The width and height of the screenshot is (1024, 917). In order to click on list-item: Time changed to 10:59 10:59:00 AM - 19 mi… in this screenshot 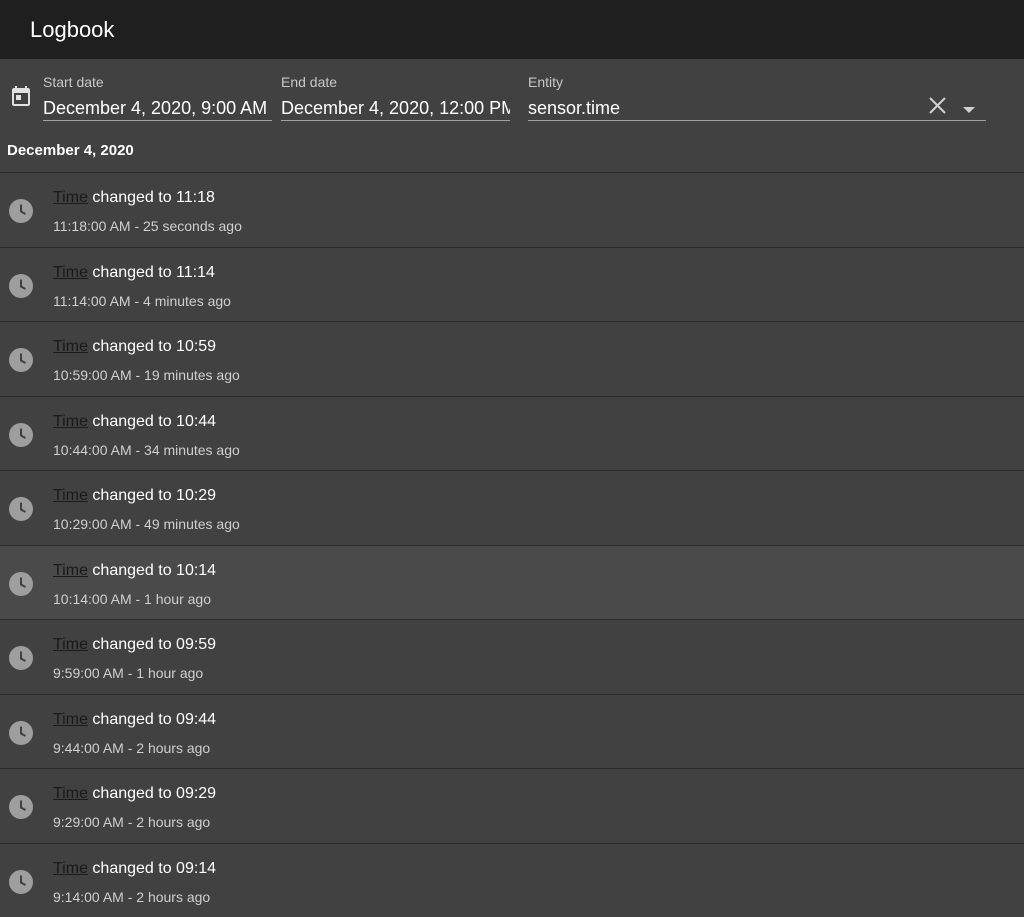, I will do `click(512, 358)`.